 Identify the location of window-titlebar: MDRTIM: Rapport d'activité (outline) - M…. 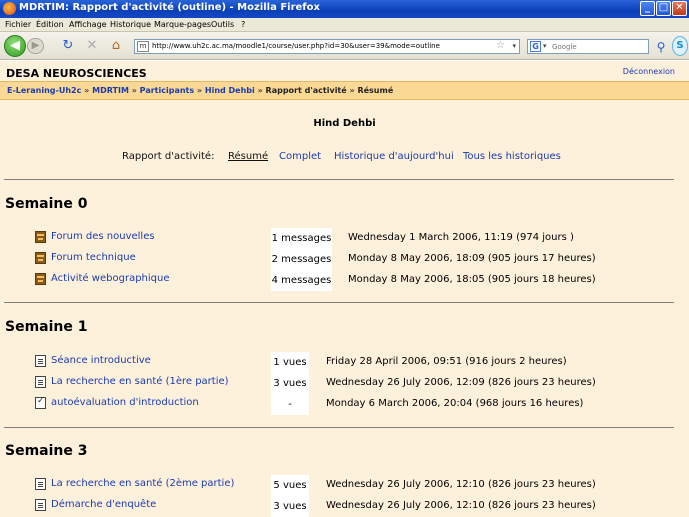
(344, 9).